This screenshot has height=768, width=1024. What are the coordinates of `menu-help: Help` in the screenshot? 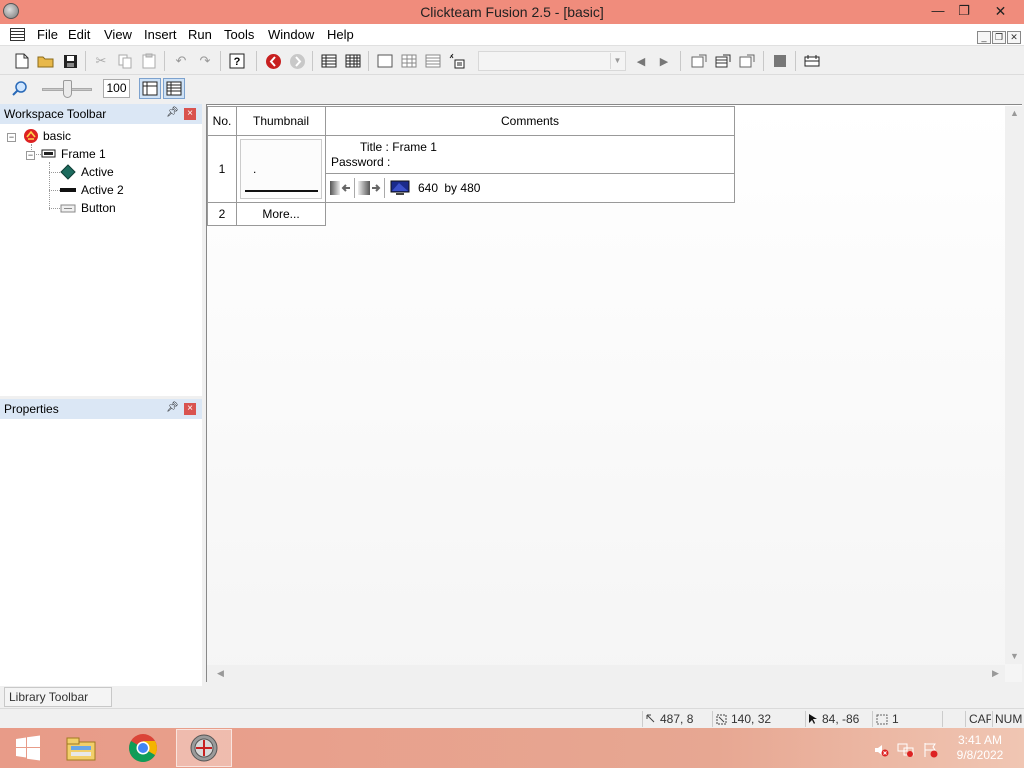 It's located at (340, 34).